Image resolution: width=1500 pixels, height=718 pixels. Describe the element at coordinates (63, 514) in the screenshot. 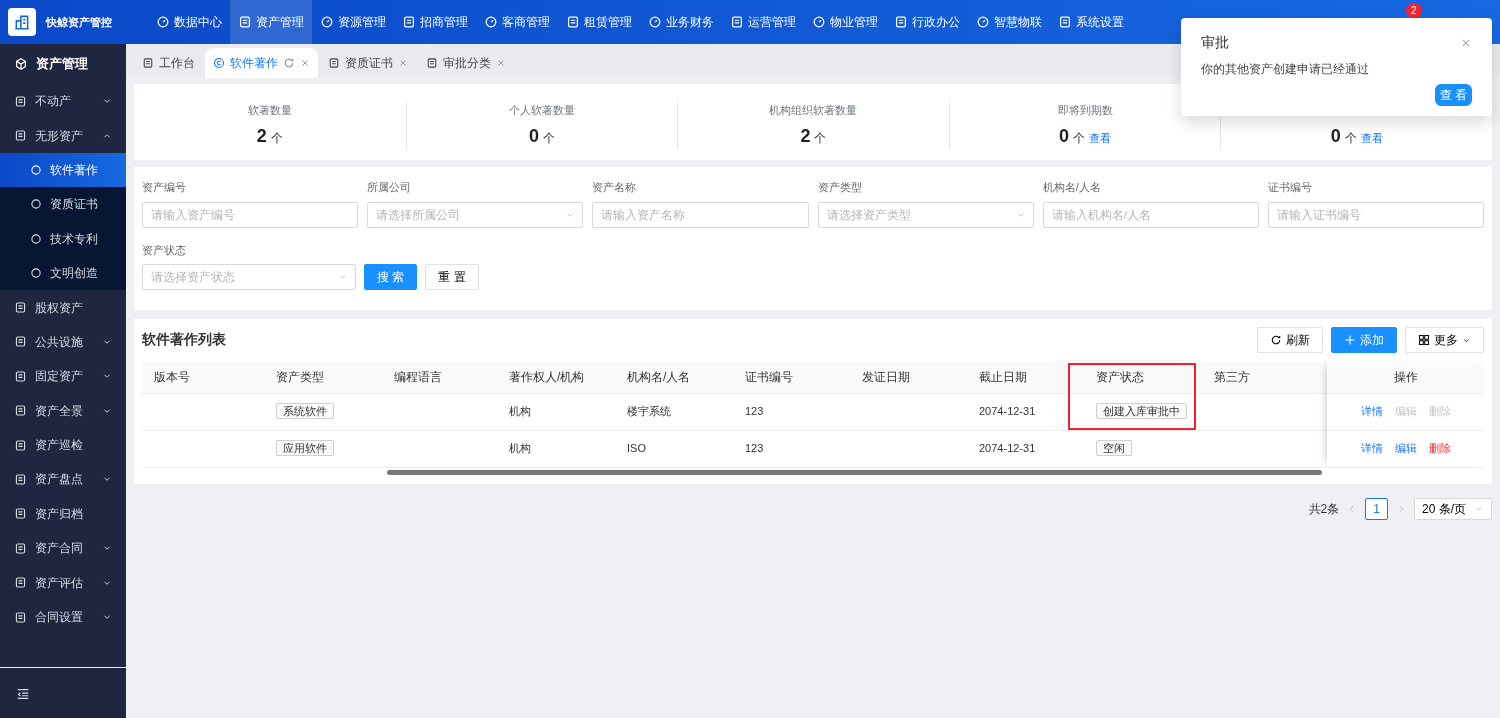

I see `sidebar-item: 资产归档` at that location.